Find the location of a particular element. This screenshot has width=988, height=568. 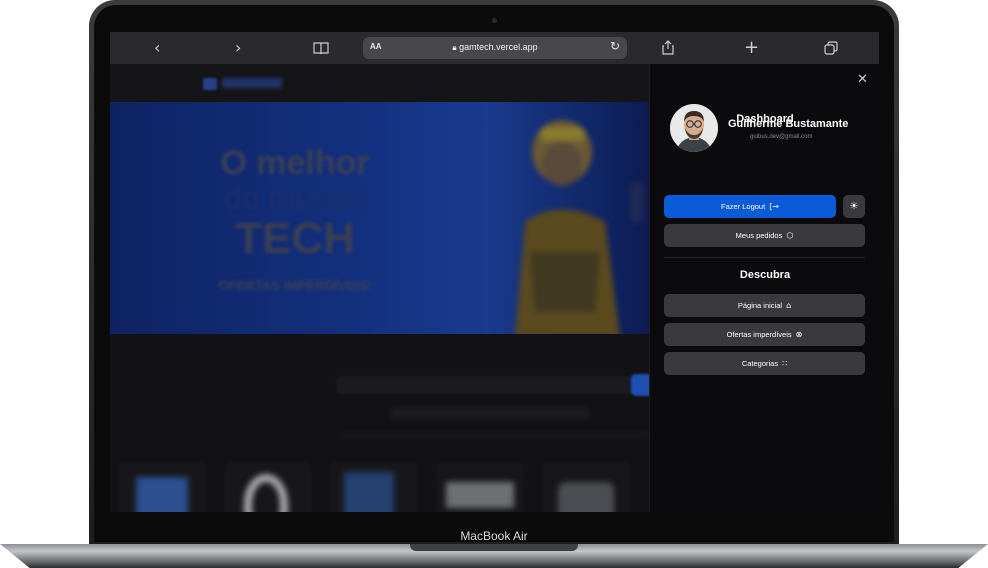

nav-categories-label: Categorias is located at coordinates (760, 363).